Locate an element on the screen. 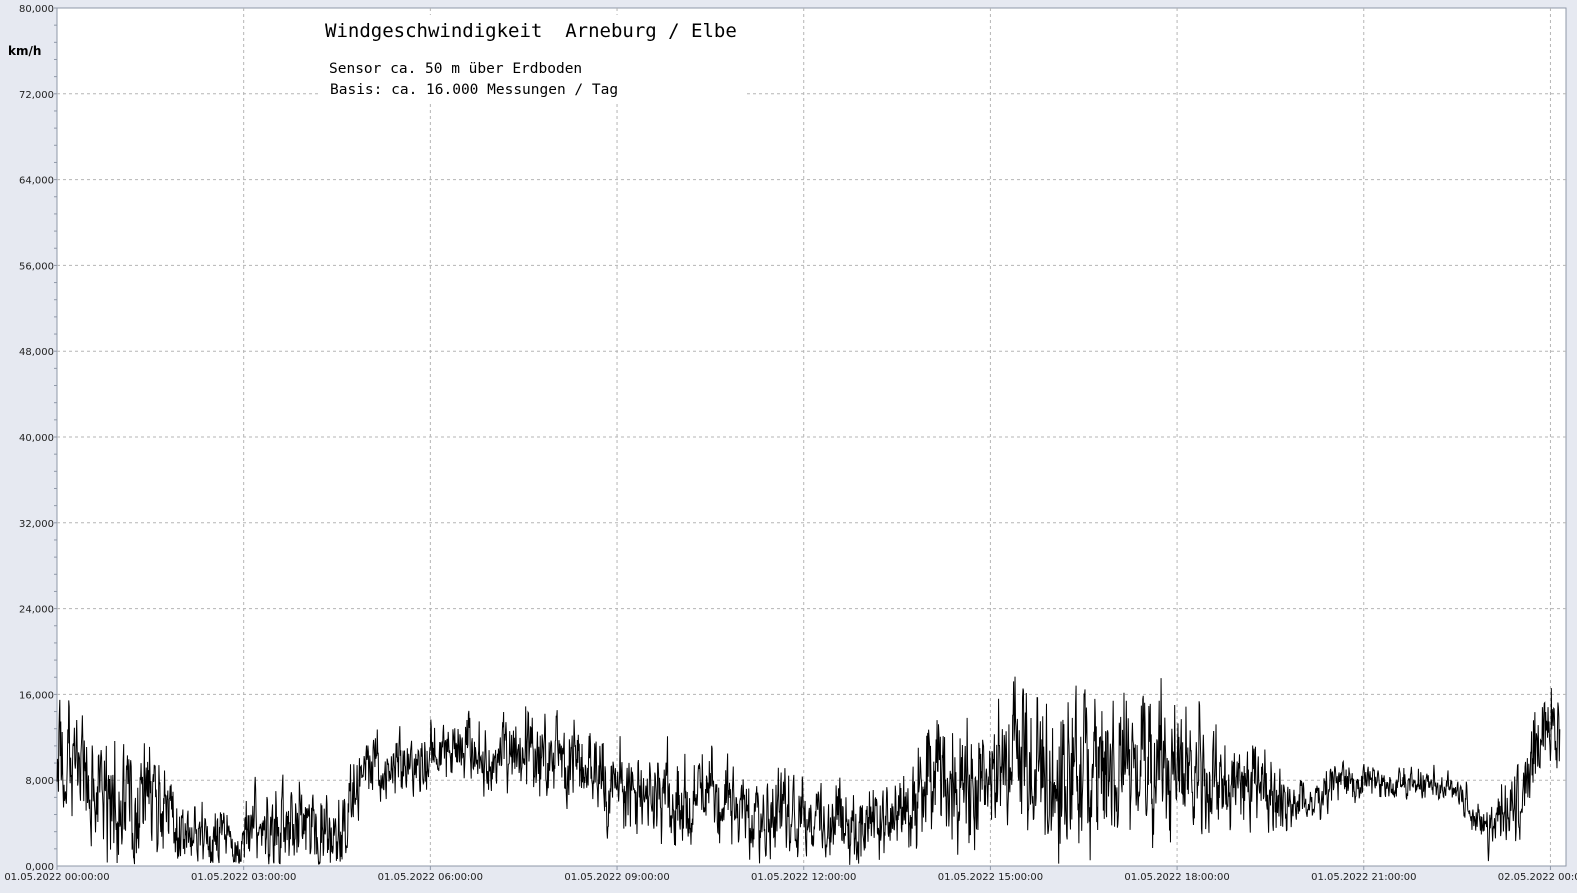 This screenshot has height=893, width=1577. chart-subtitle-basis: Basis: ca. 16.000 Messungen / Tag is located at coordinates (474, 90).